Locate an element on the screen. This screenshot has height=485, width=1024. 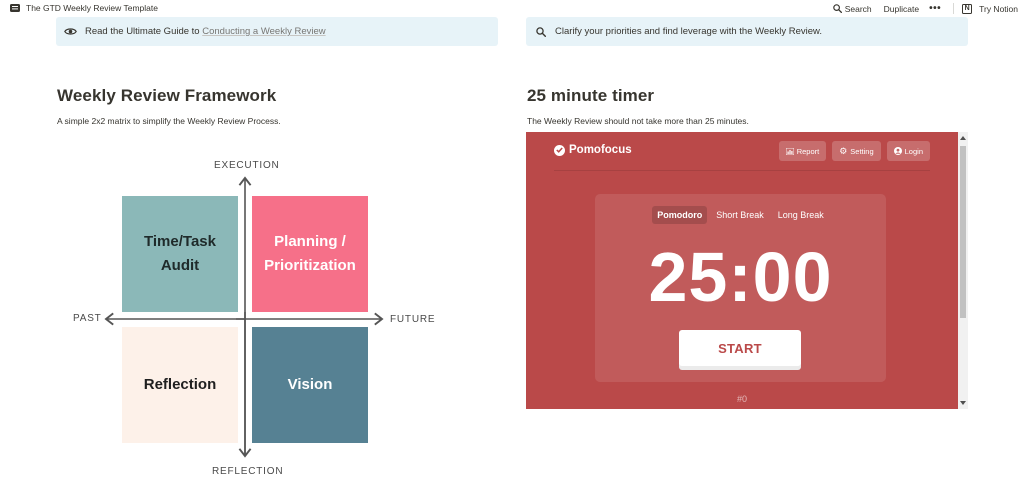
pomofocus-brand: Pomofocus is located at coordinates (593, 150).